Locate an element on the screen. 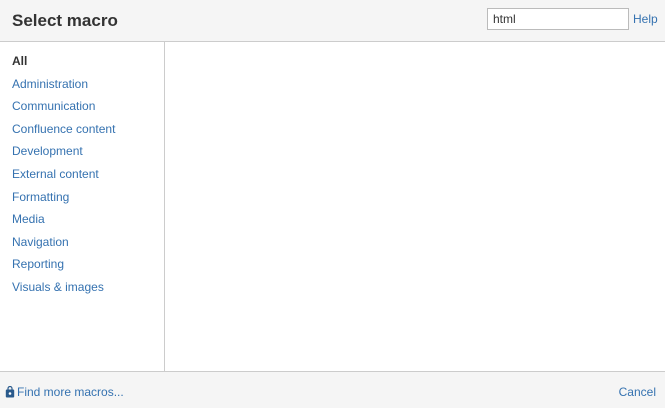 The width and height of the screenshot is (665, 408). shopping-bag-icon is located at coordinates (10, 391).